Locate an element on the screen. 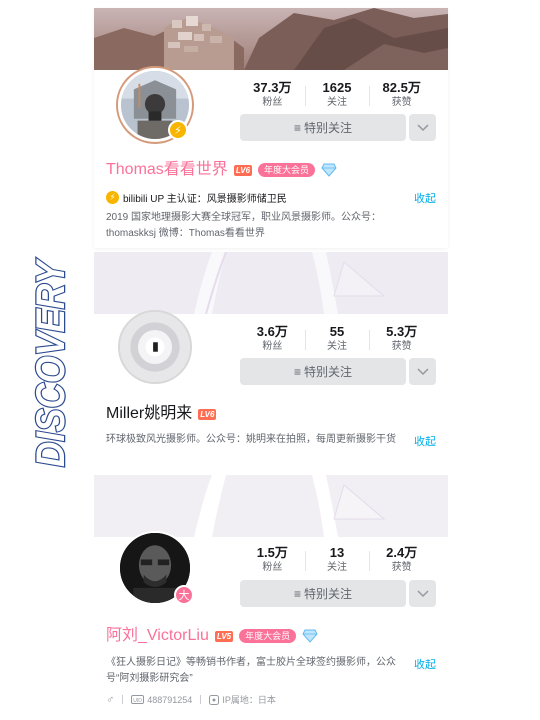 This screenshot has width=540, height=720. stat-followers: 1.5万 粉丝 is located at coordinates (272, 560).